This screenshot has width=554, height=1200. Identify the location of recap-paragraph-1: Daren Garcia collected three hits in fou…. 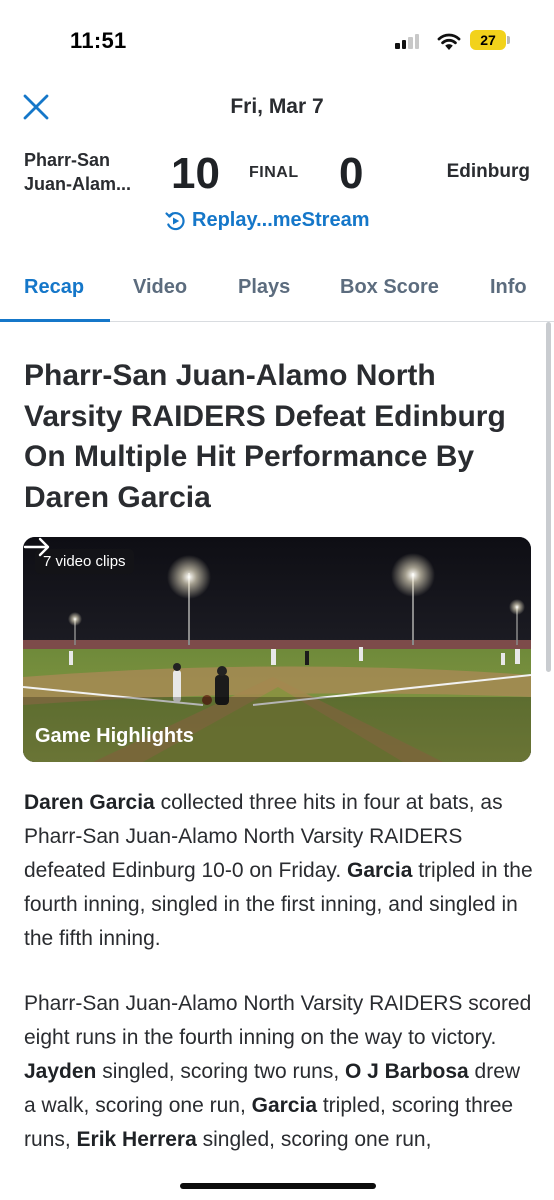
(279, 871).